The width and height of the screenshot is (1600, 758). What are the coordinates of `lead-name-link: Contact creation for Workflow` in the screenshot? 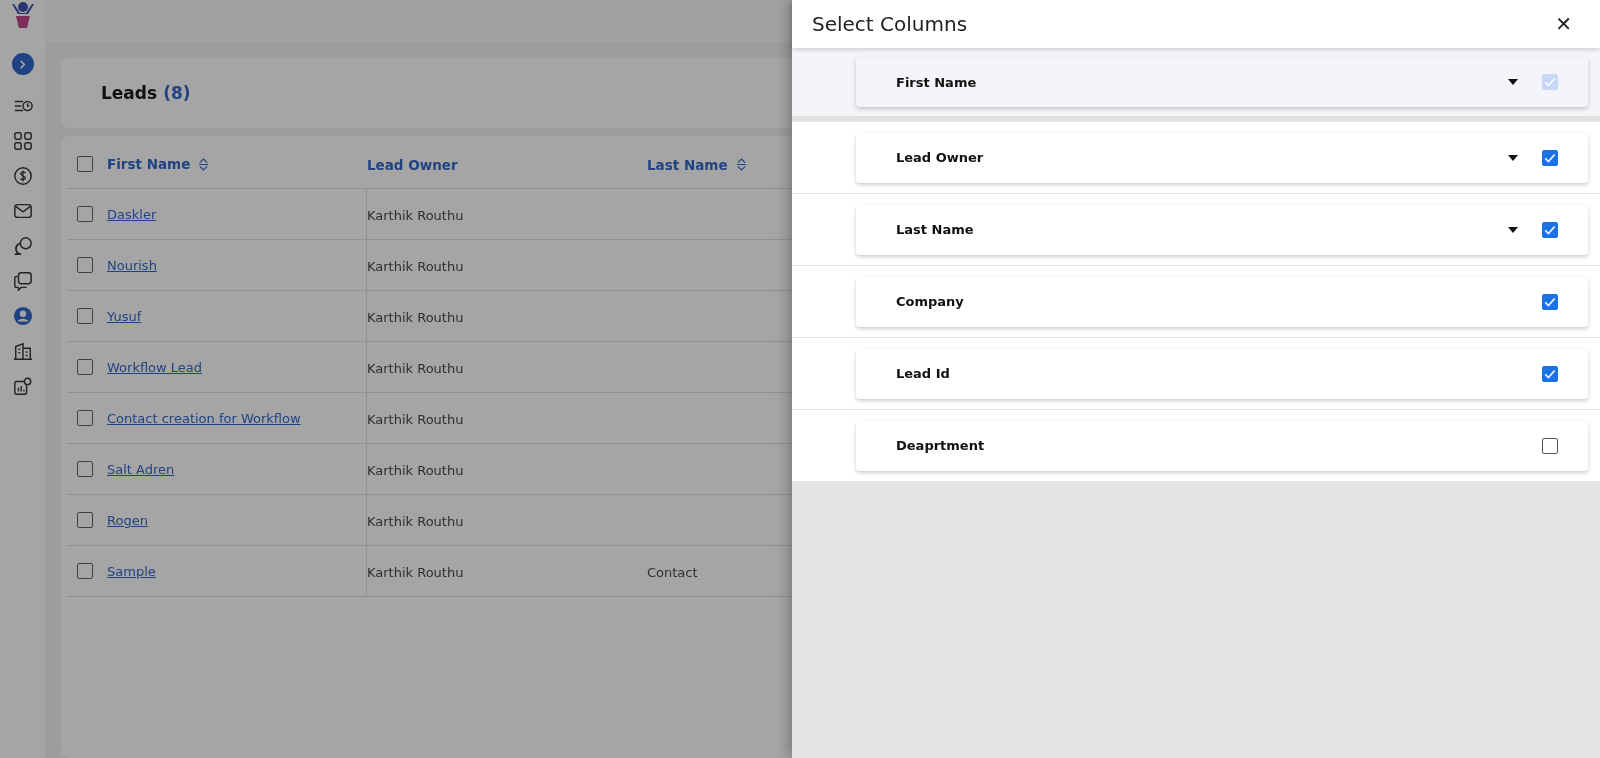 It's located at (204, 418).